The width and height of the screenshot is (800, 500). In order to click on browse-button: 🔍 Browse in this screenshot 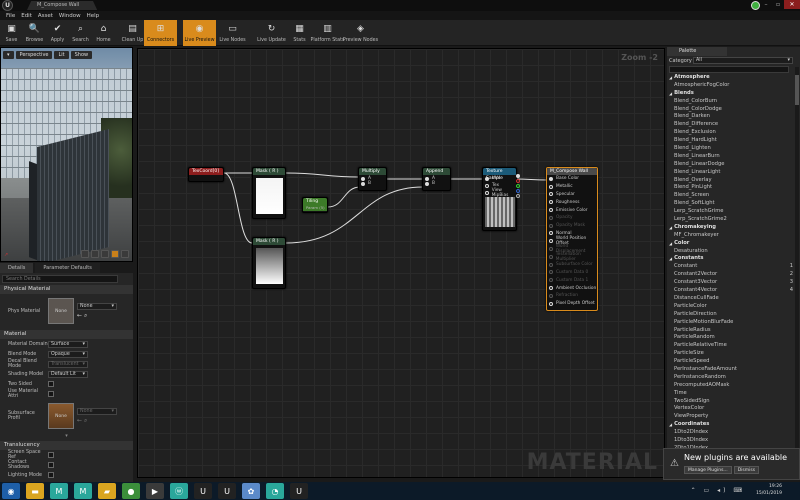, I will do `click(34, 33)`.